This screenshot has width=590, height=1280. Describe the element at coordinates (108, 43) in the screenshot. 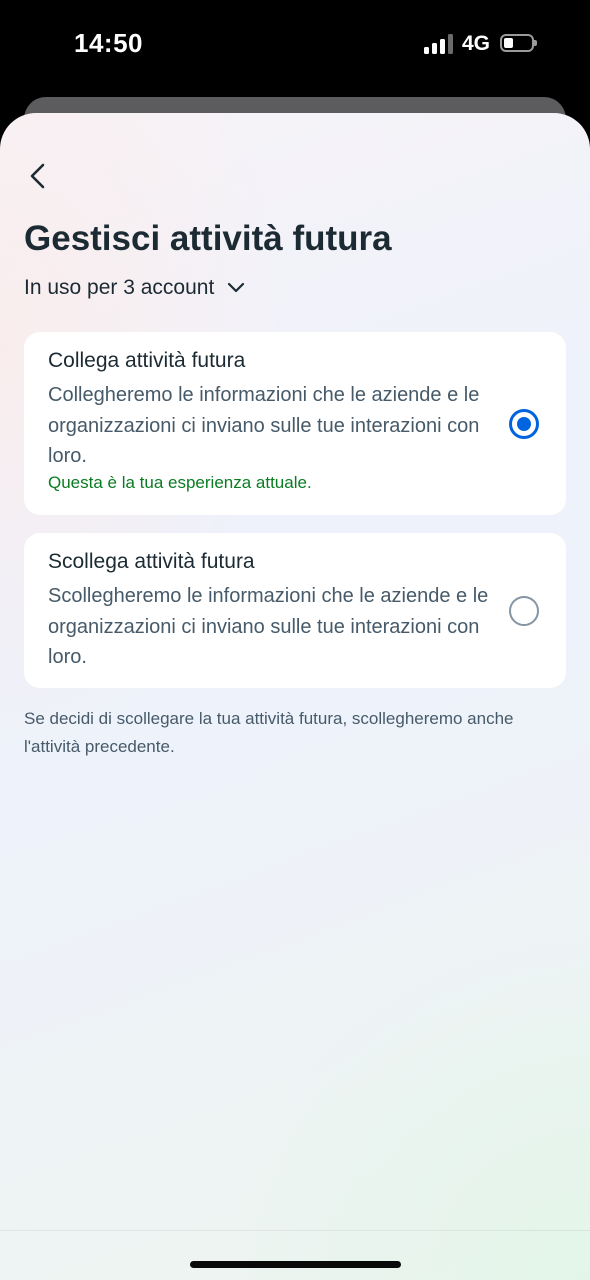

I see `status-time: 14:50` at that location.